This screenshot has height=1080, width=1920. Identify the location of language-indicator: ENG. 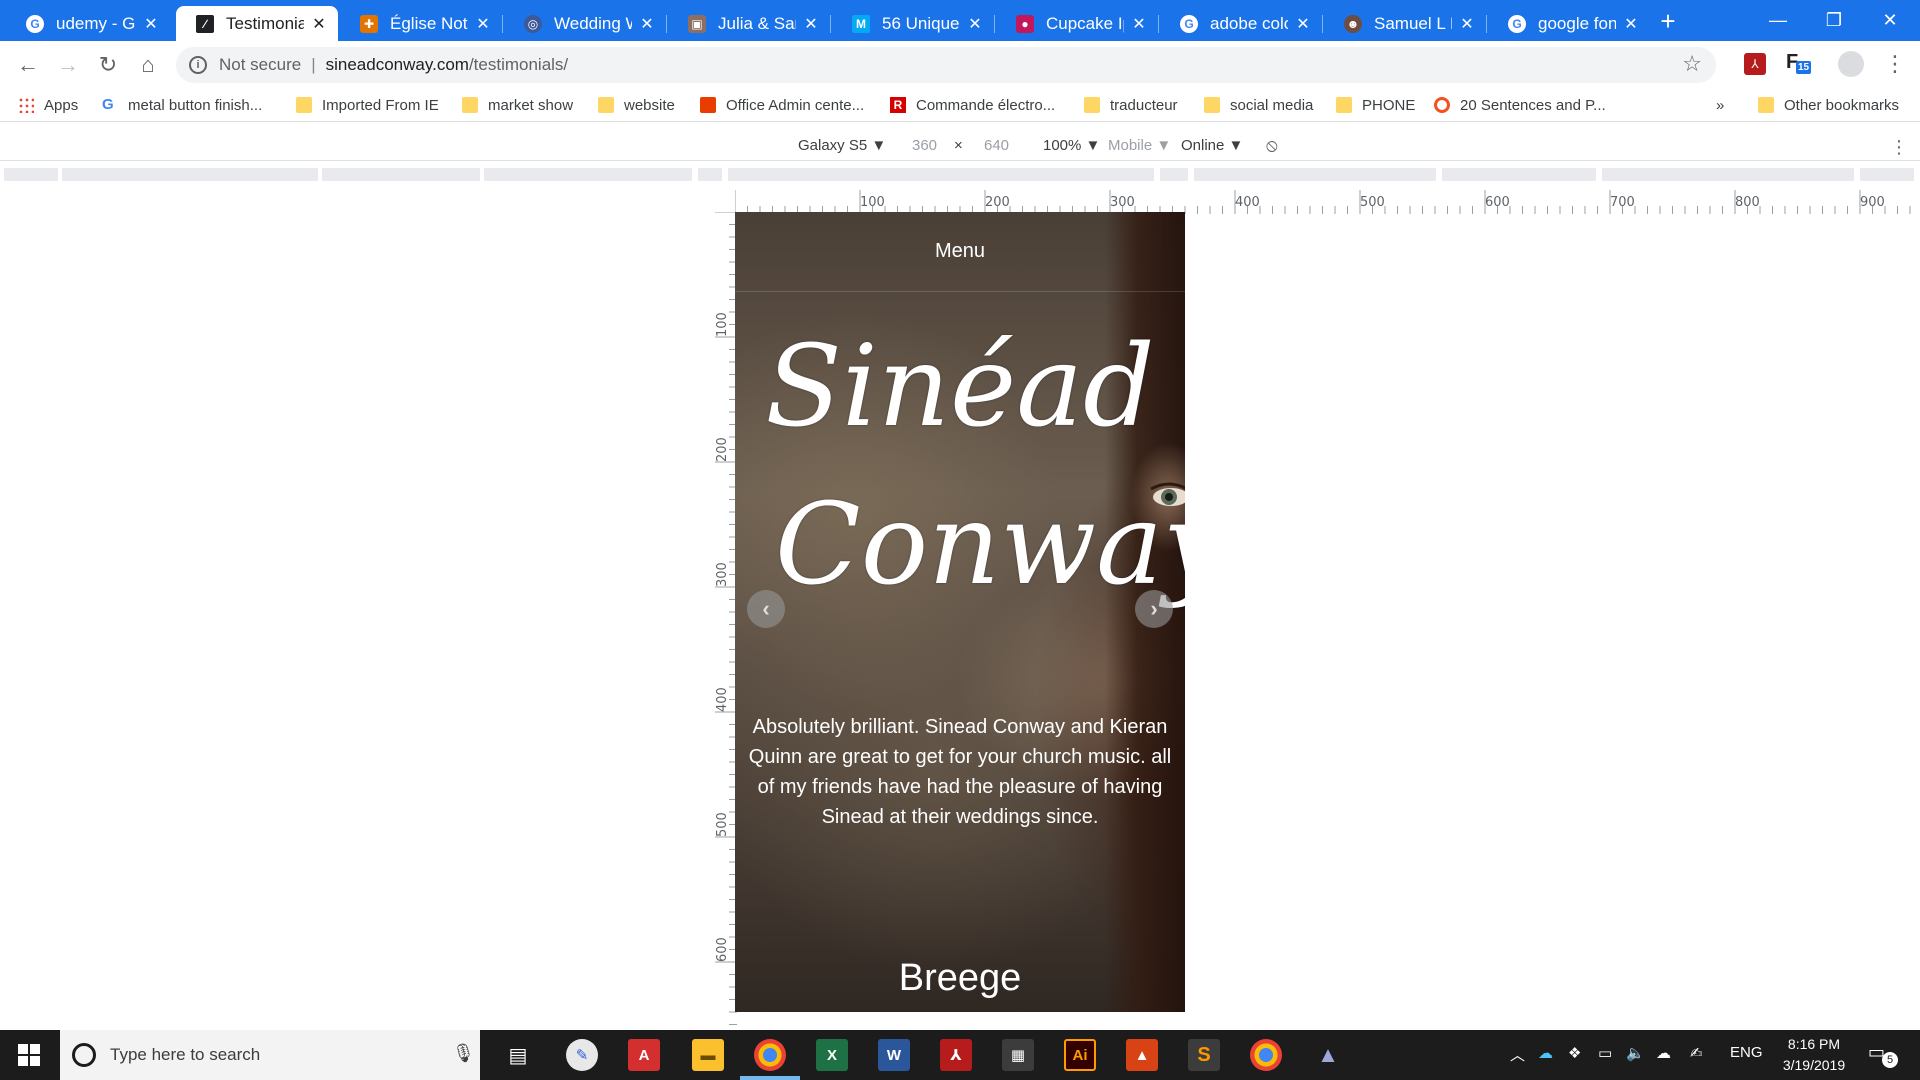
(1746, 1052).